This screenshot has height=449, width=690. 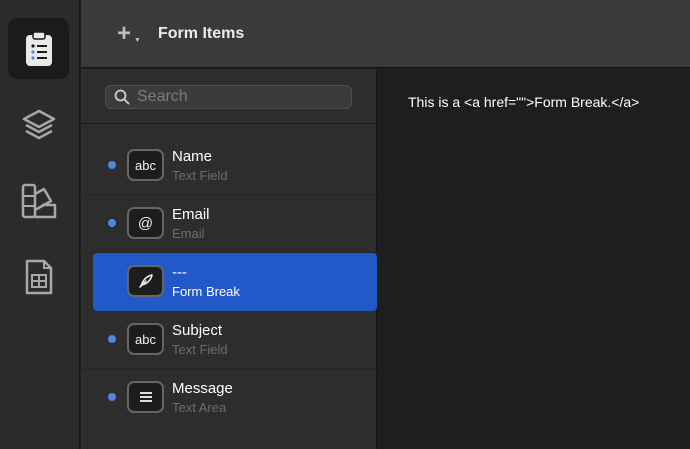 What do you see at coordinates (188, 233) in the screenshot?
I see `item-type: Email` at bounding box center [188, 233].